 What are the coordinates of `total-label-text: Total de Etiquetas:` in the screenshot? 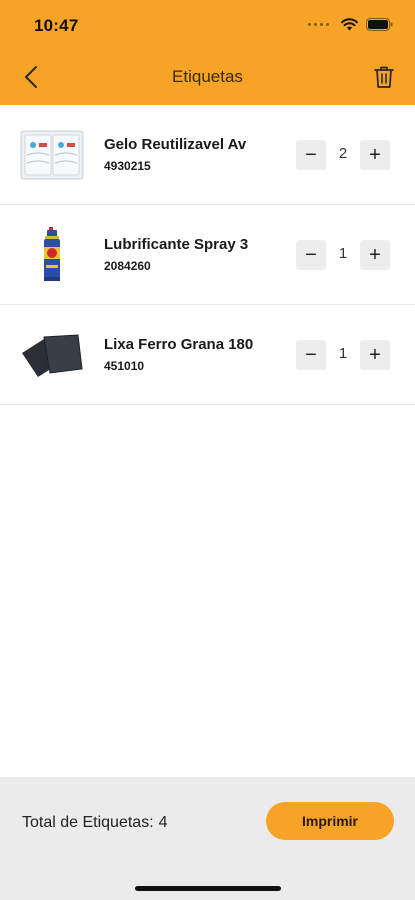 It's located at (88, 822).